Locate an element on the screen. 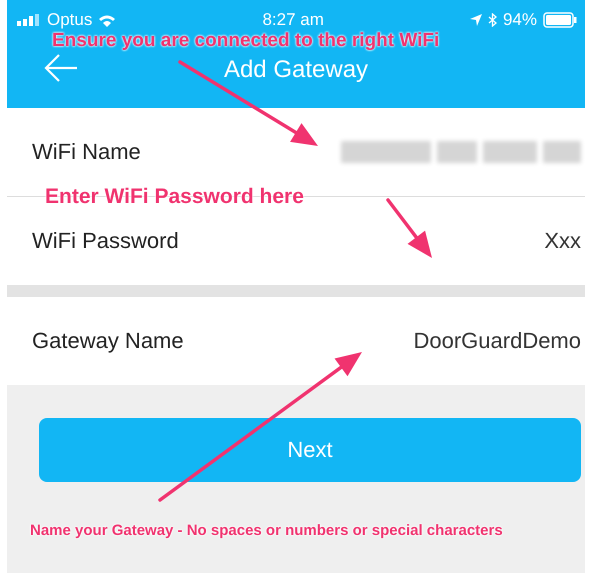  annotation-text: Name your Gateway - No spaces or numbers or special characters is located at coordinates (266, 530).